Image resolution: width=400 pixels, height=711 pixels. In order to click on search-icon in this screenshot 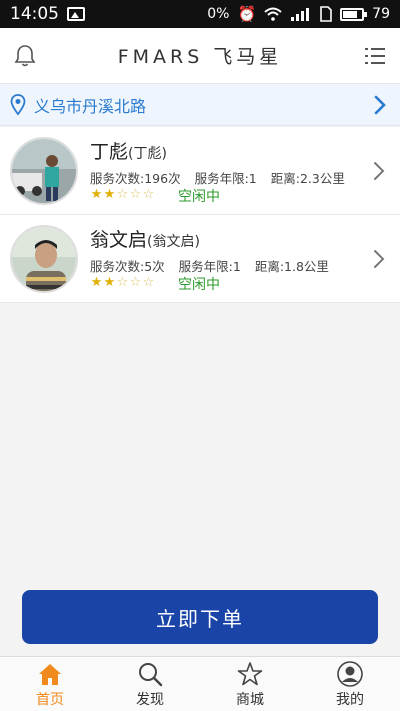, I will do `click(151, 675)`.